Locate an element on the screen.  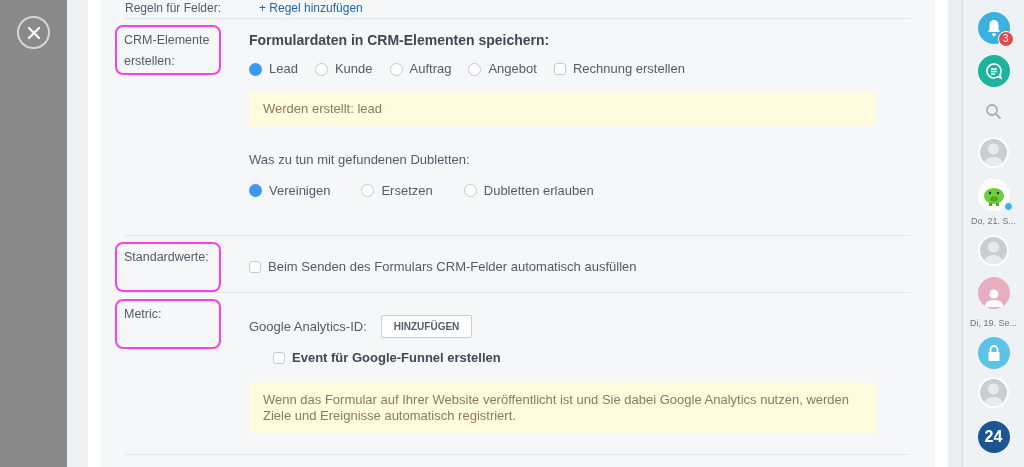
add-rule-link: + Regel hinzufügen is located at coordinates (311, 8).